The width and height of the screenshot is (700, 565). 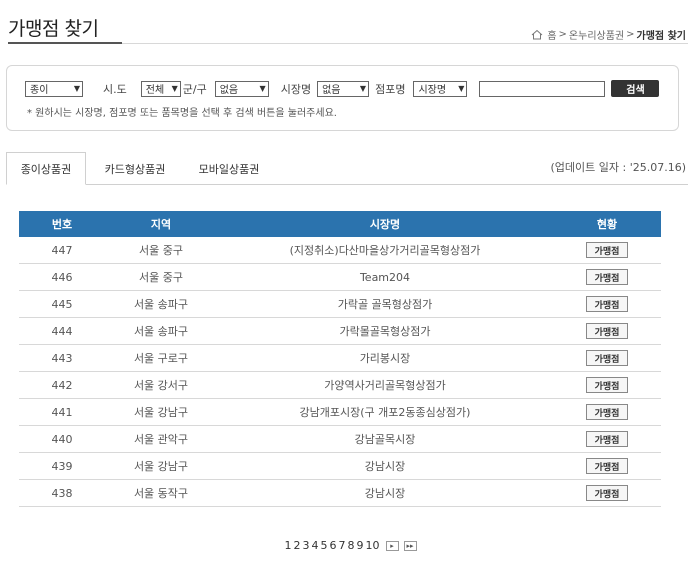 I want to click on row-number: 438, so click(x=62, y=493).